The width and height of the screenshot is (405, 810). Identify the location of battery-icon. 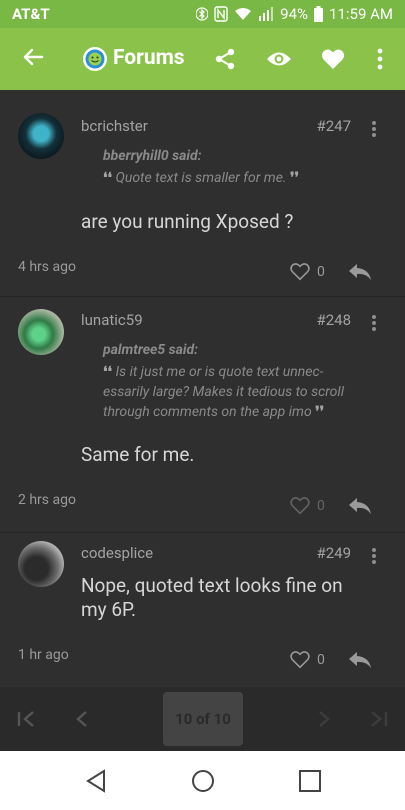
(319, 14).